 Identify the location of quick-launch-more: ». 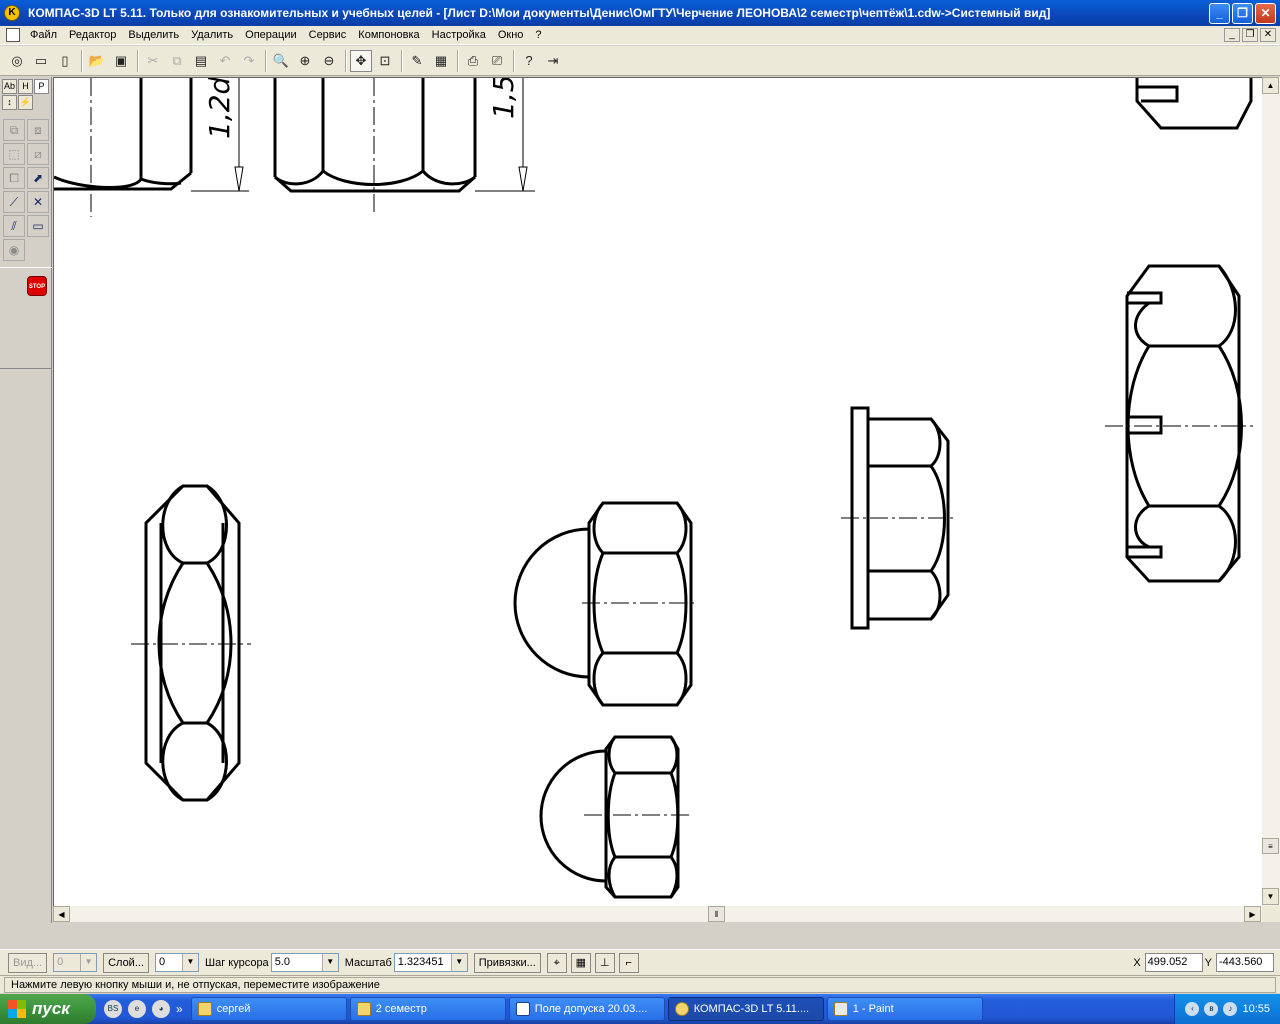
(179, 1009).